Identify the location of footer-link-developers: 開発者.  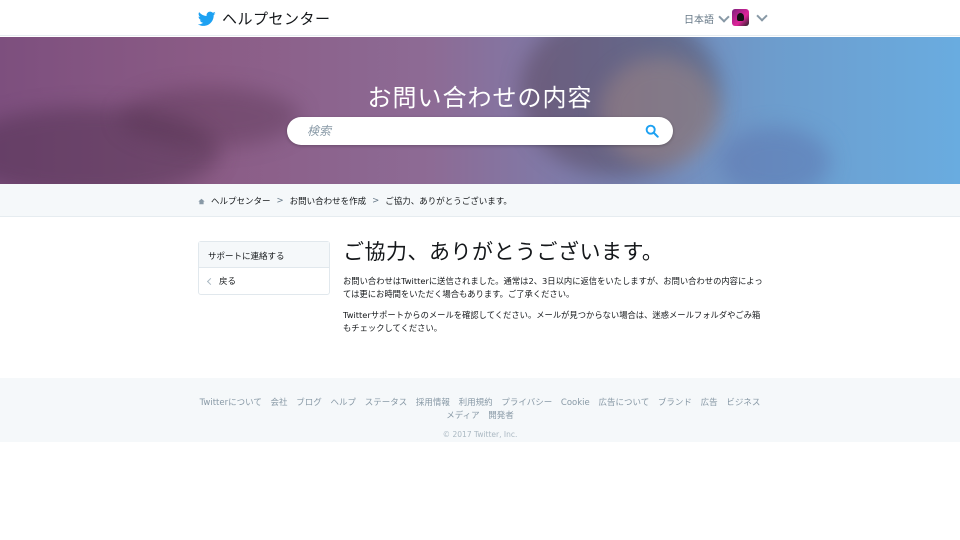
(501, 416).